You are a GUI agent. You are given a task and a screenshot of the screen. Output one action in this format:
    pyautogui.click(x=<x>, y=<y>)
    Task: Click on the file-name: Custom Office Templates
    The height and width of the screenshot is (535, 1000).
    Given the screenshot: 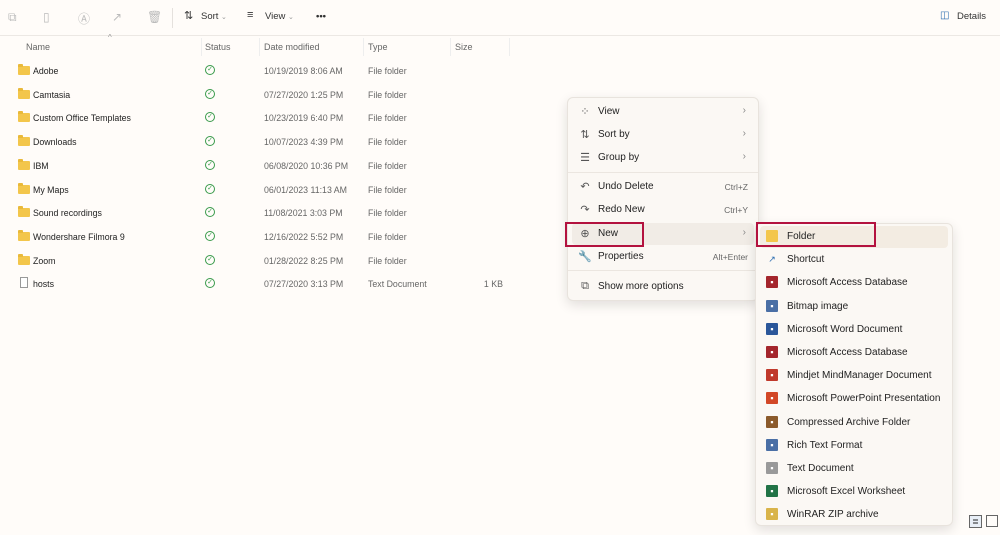 What is the action you would take?
    pyautogui.click(x=82, y=118)
    